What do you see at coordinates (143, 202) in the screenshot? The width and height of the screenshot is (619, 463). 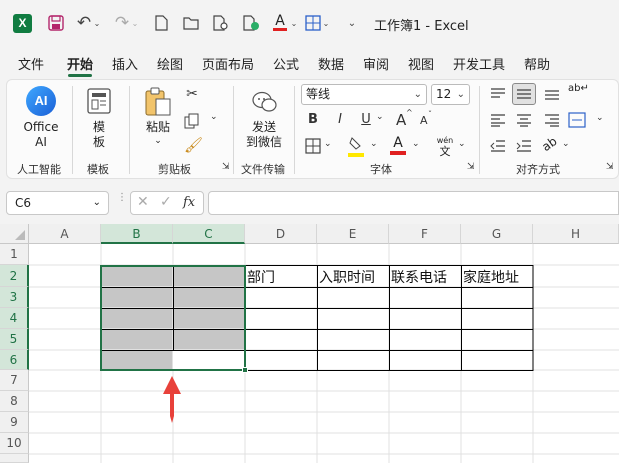 I see `cancel-icon: ✕` at bounding box center [143, 202].